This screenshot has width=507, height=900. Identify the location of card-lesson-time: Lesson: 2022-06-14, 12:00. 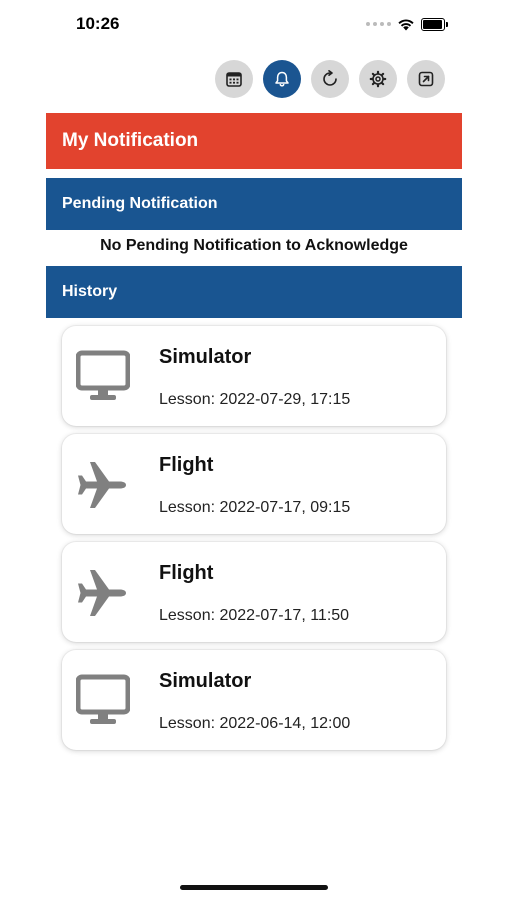
(255, 723).